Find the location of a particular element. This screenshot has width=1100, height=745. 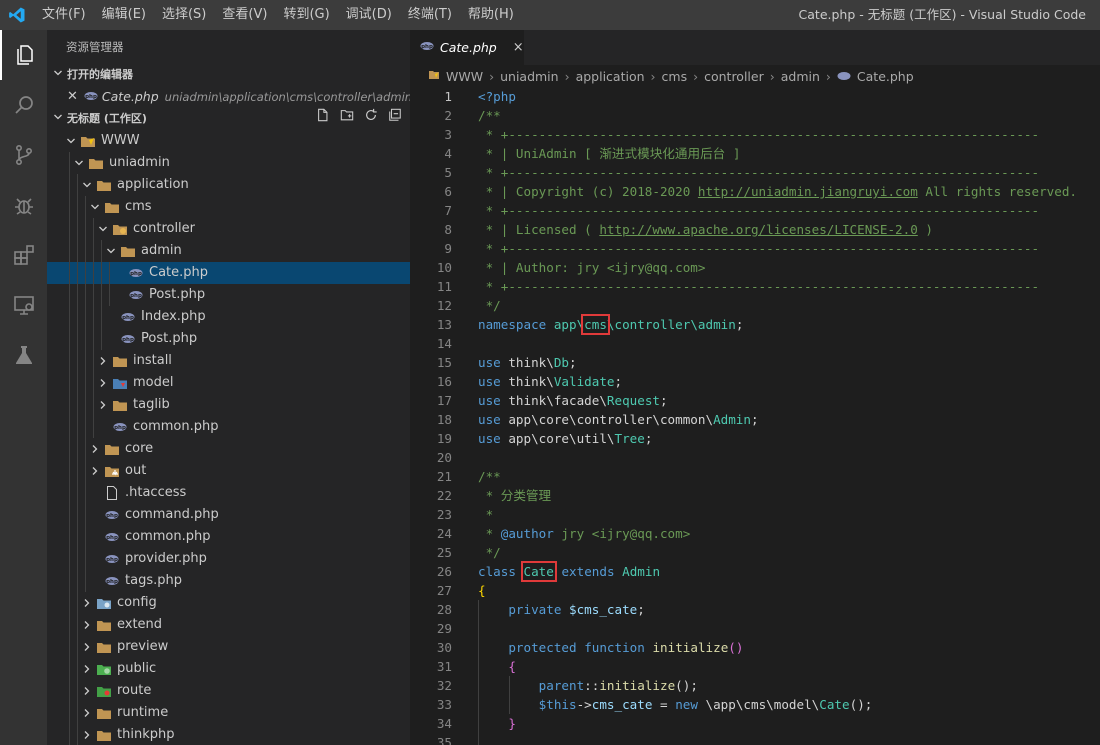

tree-item: php Cate.php is located at coordinates (228, 273).